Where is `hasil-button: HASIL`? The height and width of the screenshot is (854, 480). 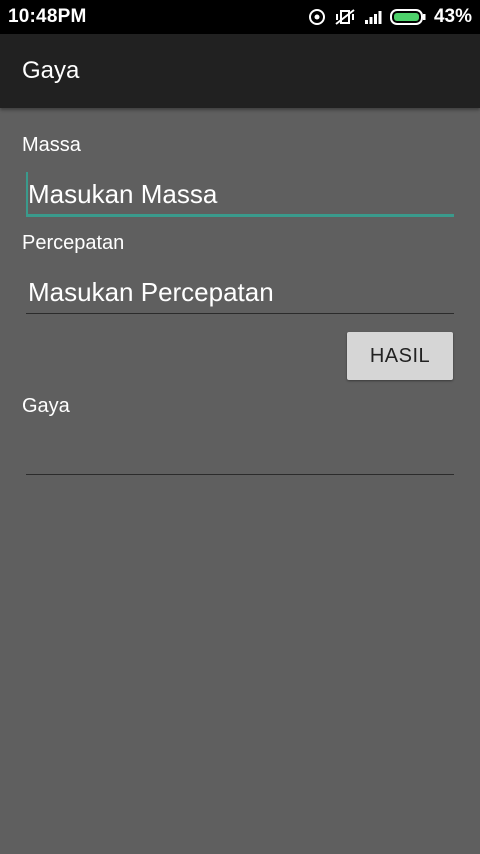
hasil-button: HASIL is located at coordinates (400, 356).